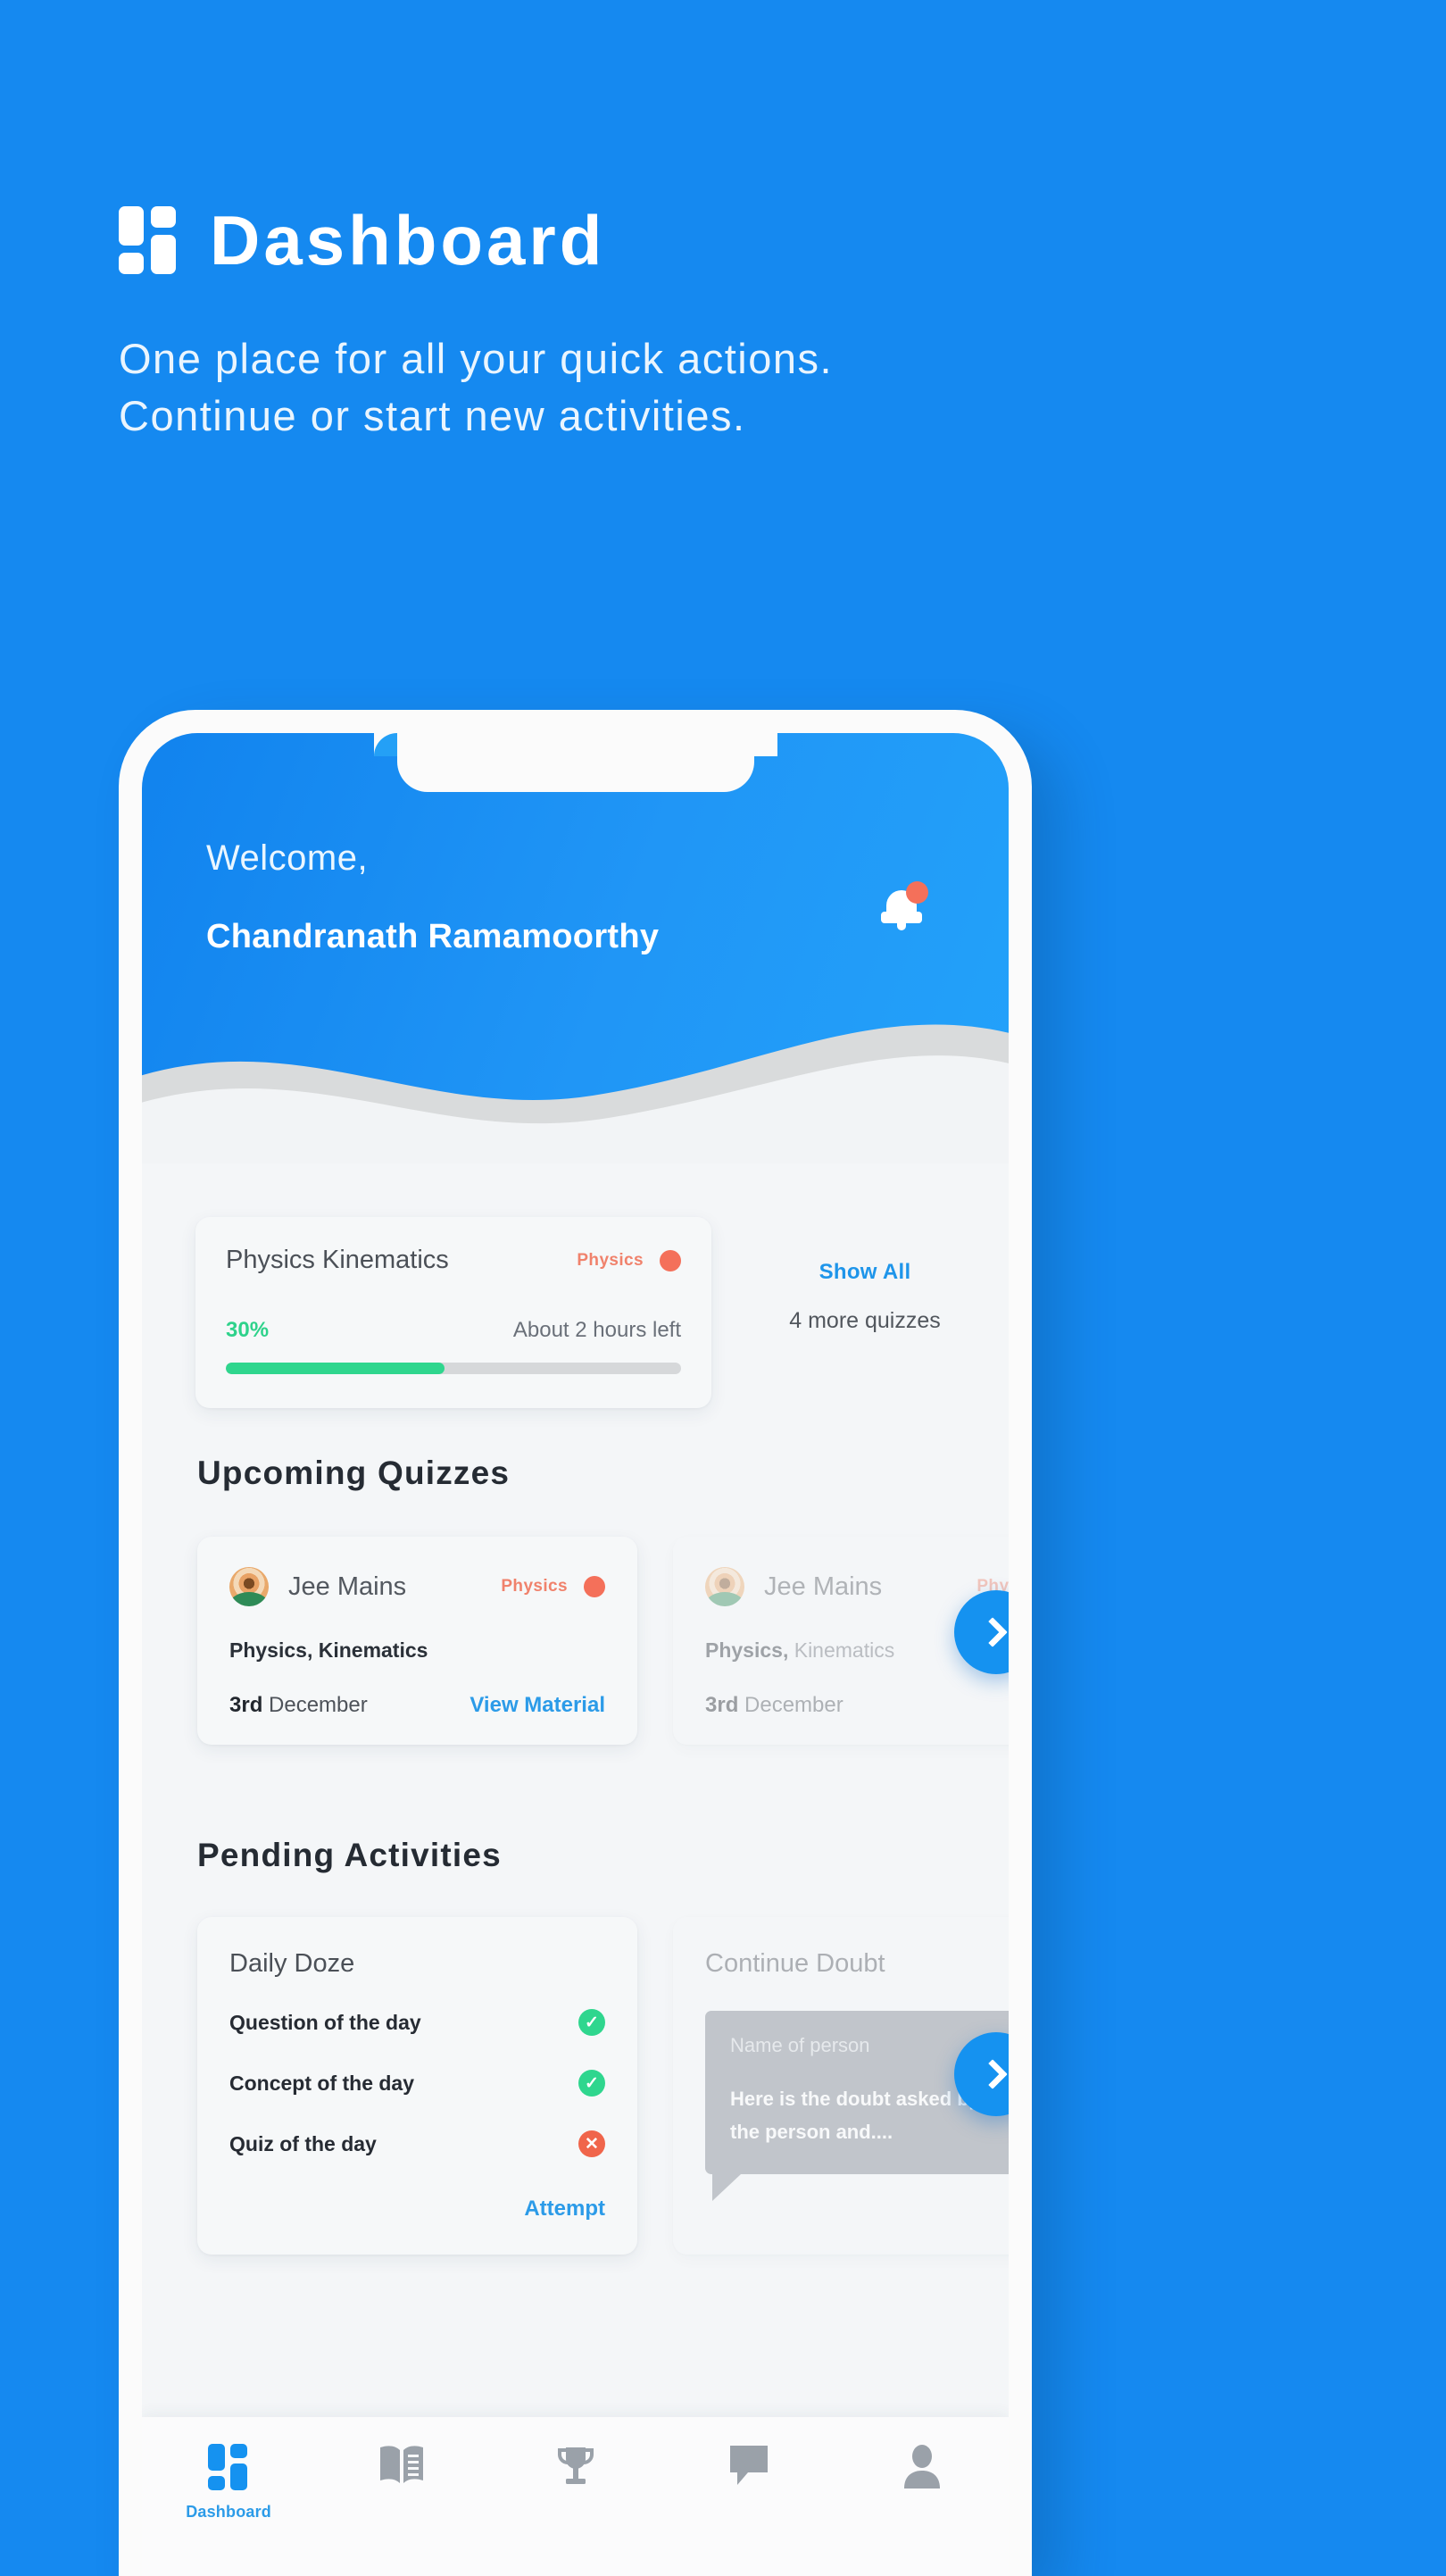 This screenshot has height=2576, width=1446. I want to click on list-item: Quiz of the day ✕, so click(417, 2143).